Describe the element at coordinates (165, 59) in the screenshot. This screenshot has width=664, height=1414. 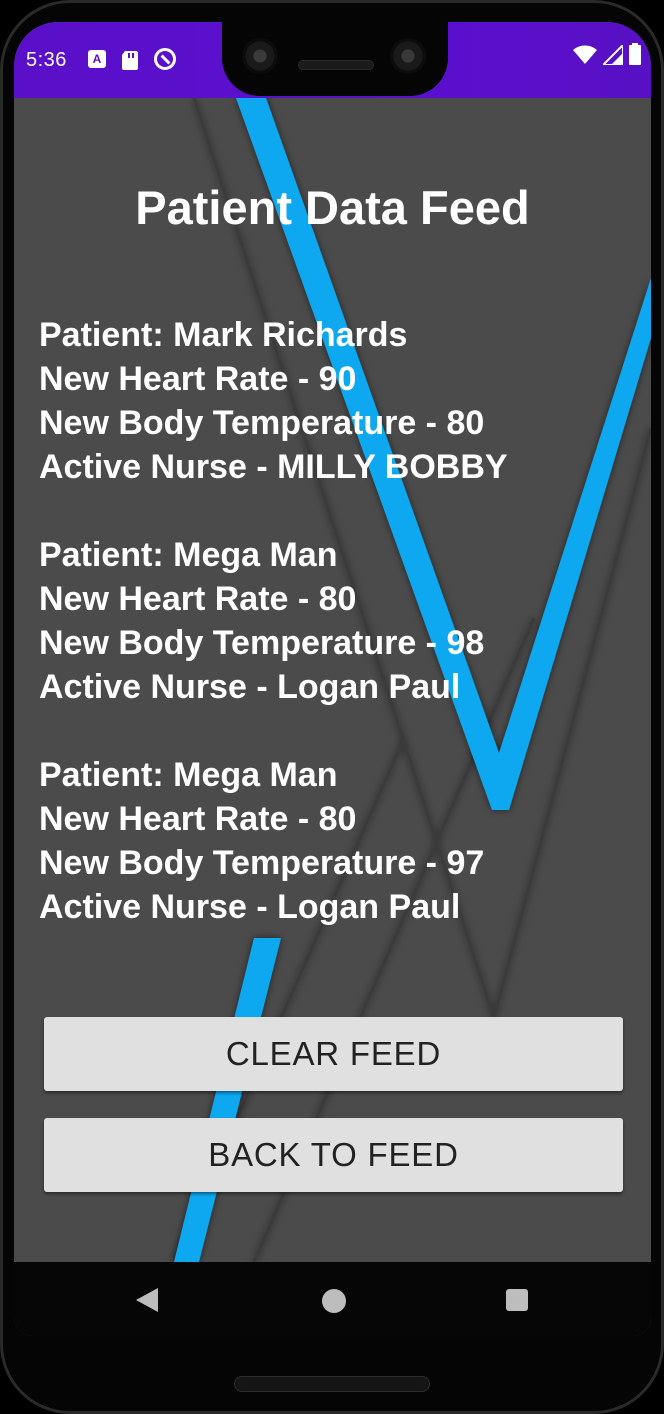
I see `dnd-icon` at that location.